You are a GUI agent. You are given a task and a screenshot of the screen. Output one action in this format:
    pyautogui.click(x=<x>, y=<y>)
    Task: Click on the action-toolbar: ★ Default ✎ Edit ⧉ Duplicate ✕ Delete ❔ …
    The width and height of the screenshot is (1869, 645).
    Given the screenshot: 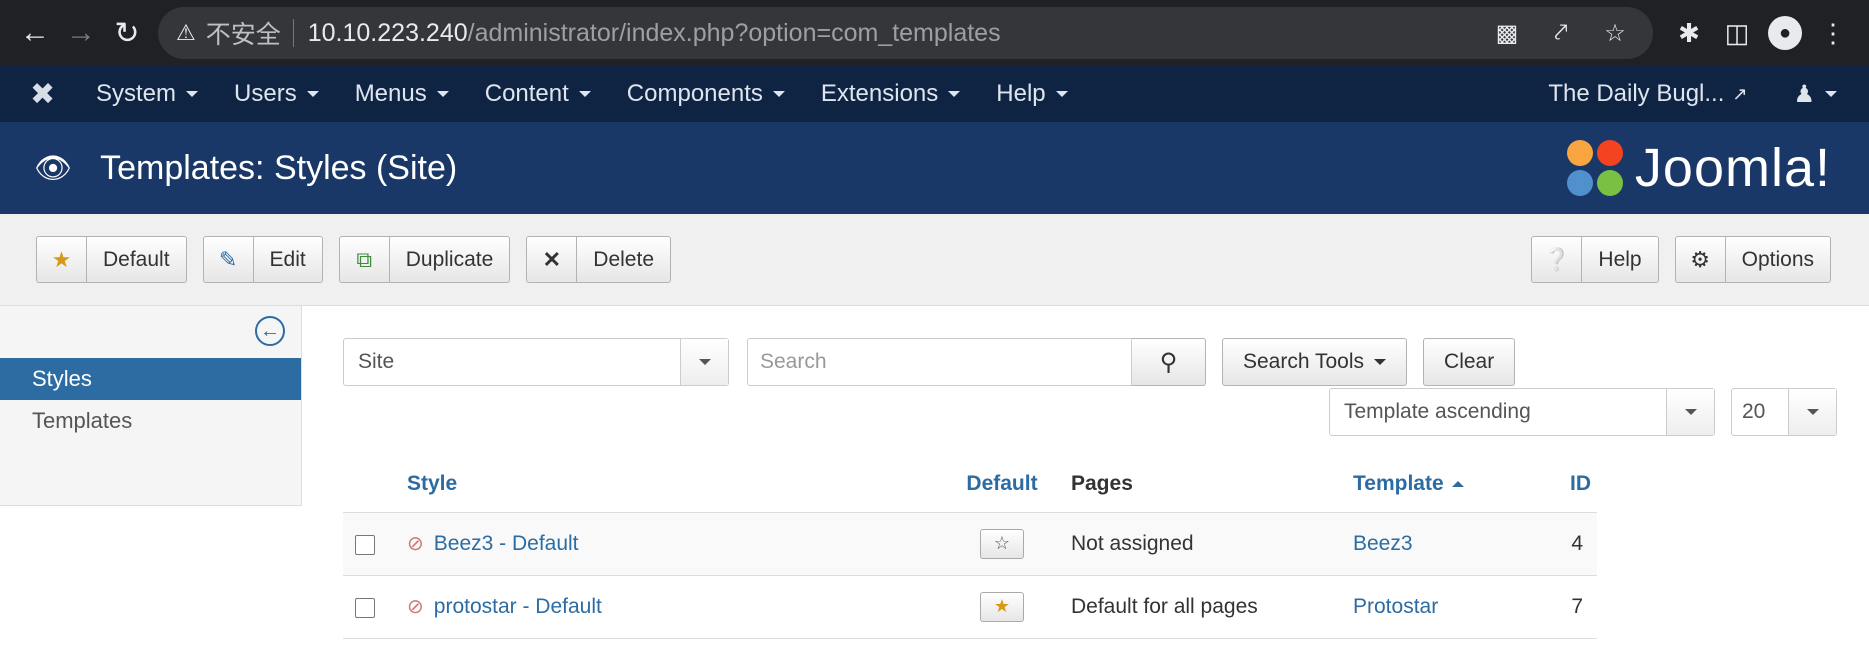 What is the action you would take?
    pyautogui.click(x=934, y=260)
    